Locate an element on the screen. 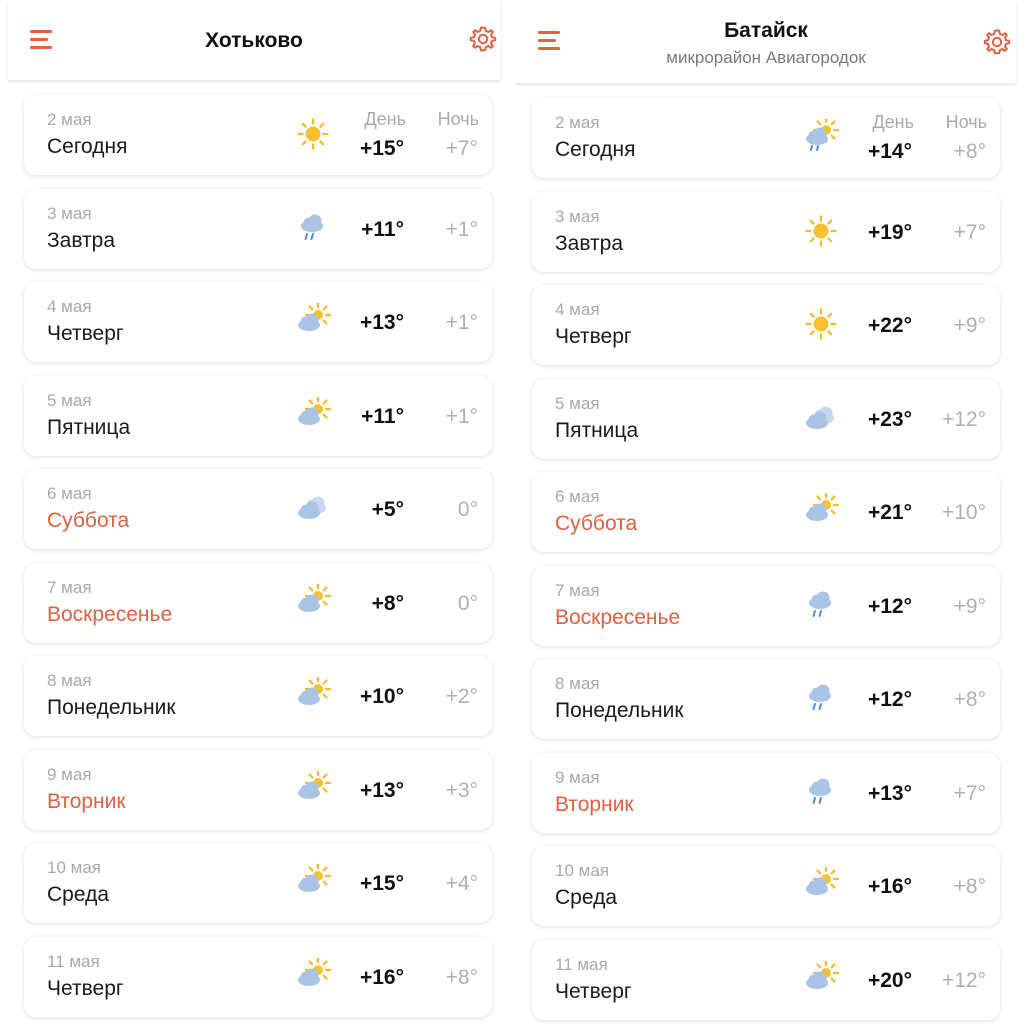  day-date: 8 мая is located at coordinates (69, 680).